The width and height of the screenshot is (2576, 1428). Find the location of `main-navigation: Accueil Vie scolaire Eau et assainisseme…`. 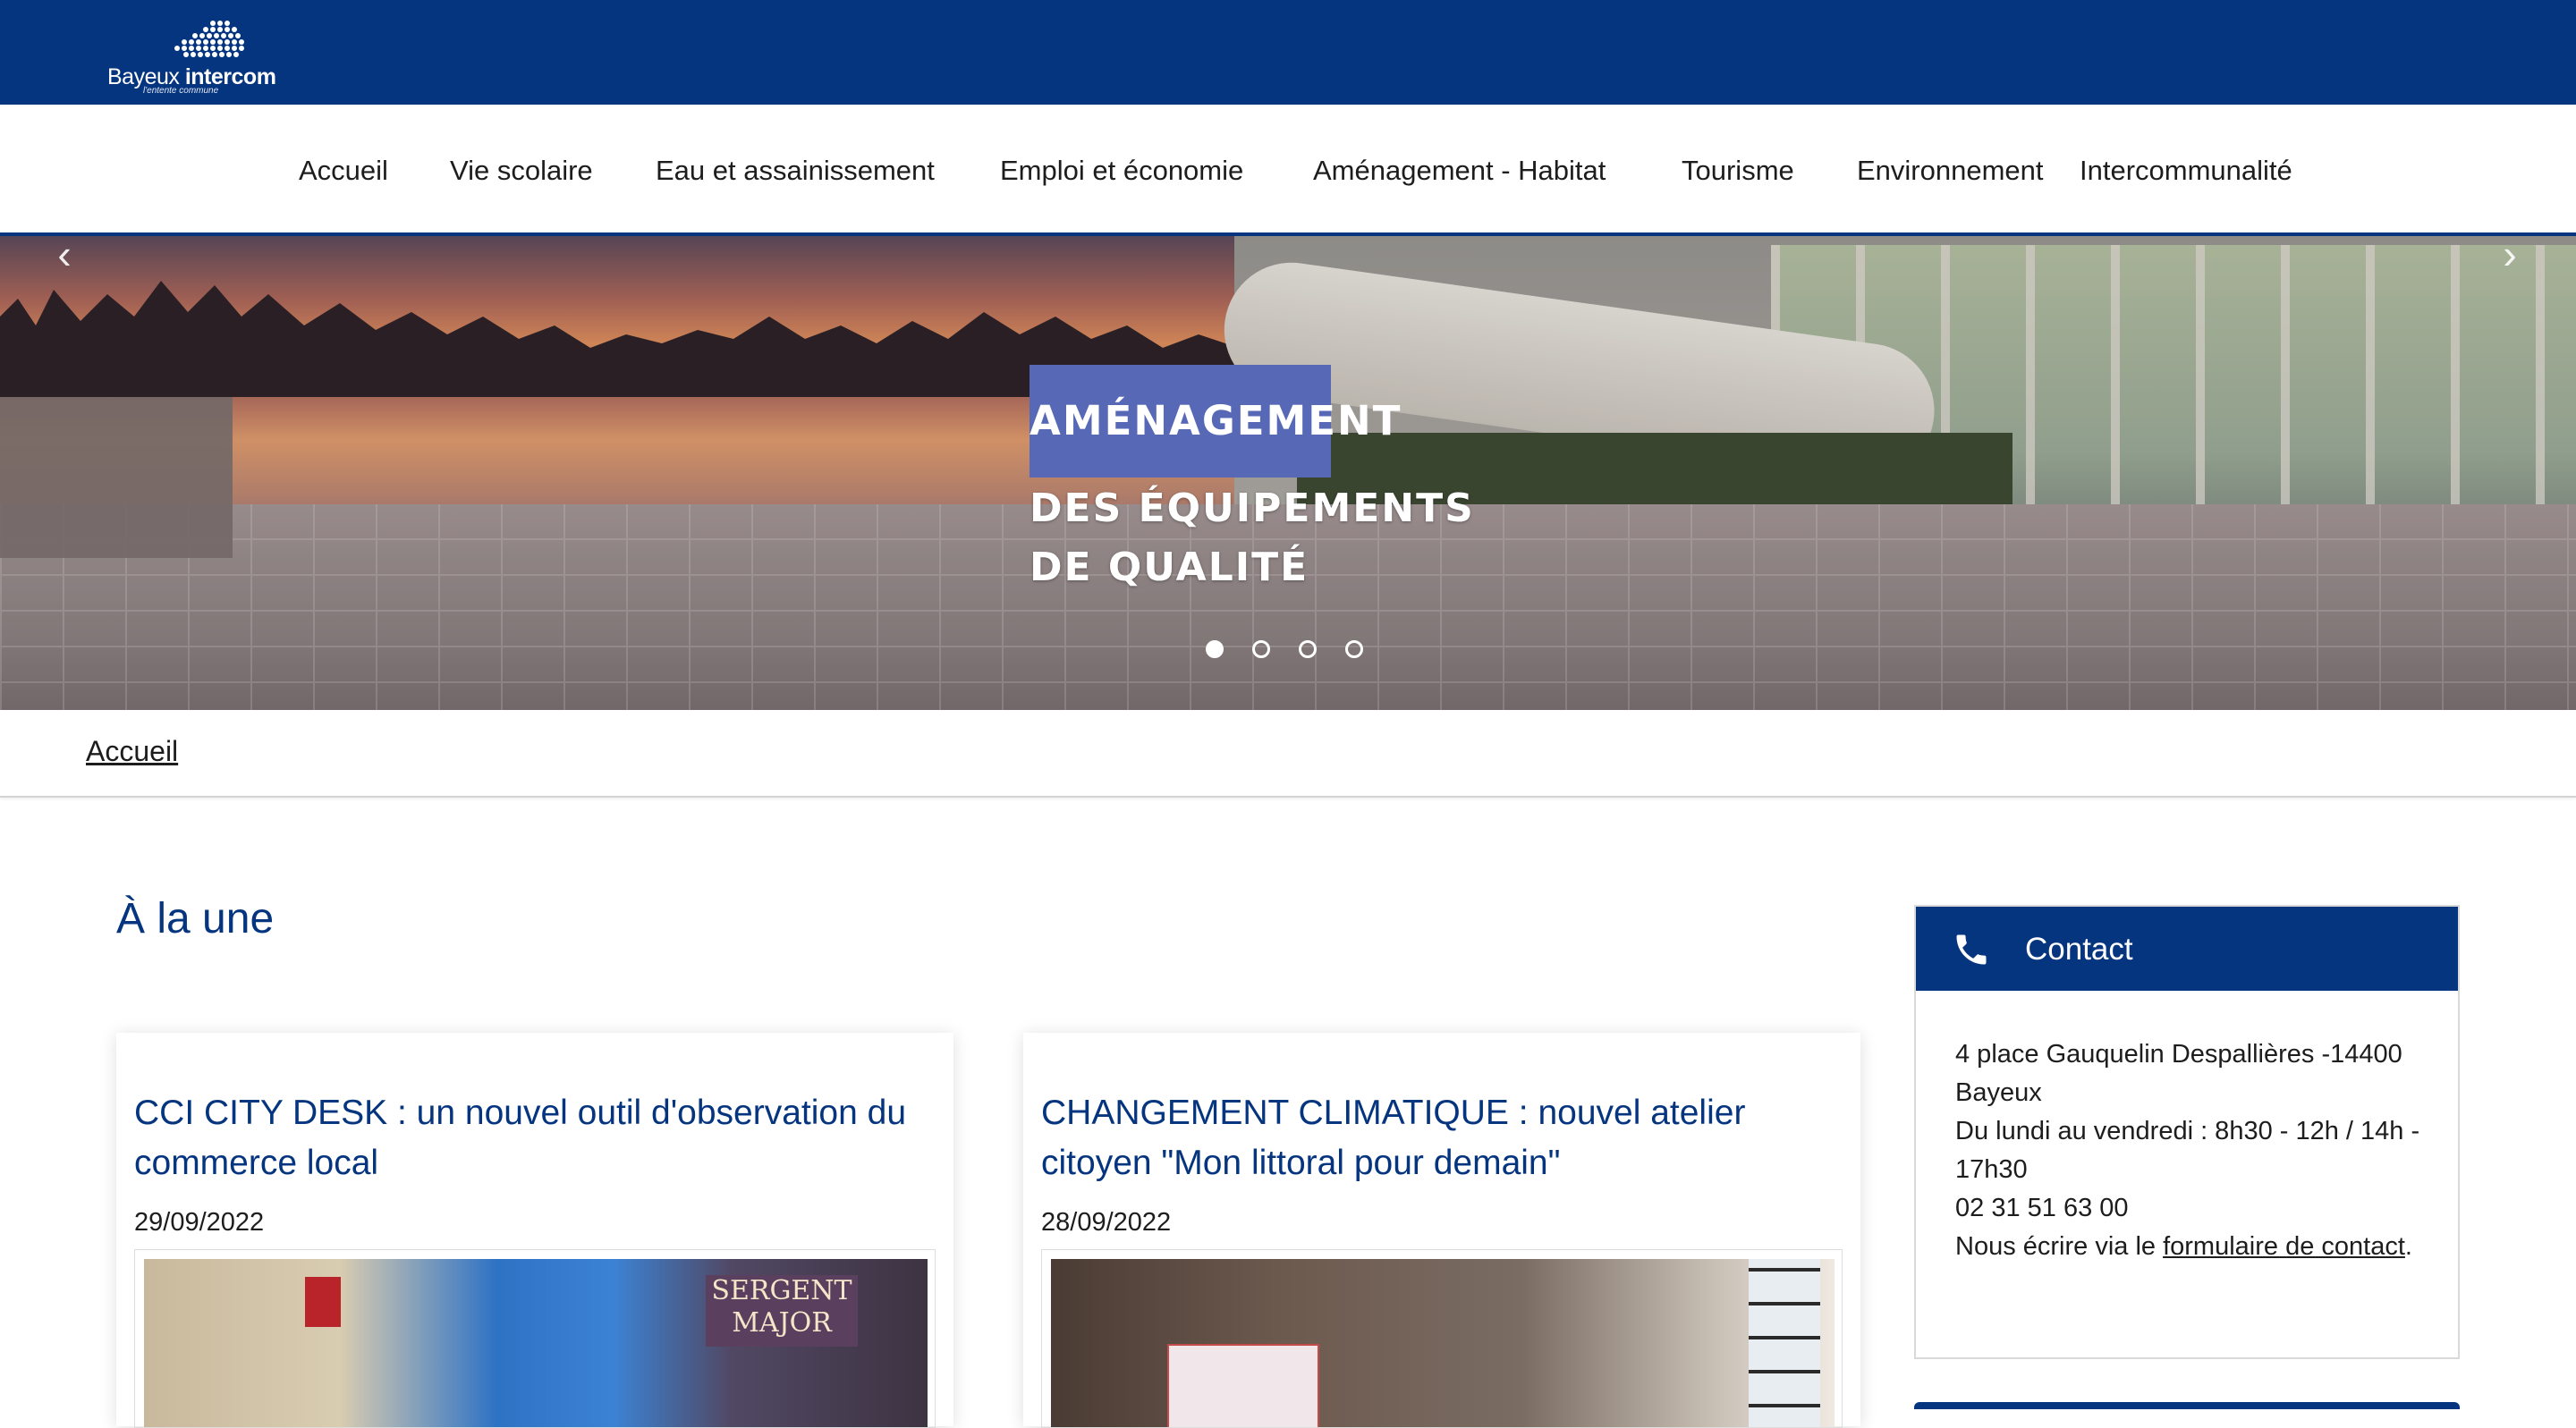

main-navigation: Accueil Vie scolaire Eau et assainisseme… is located at coordinates (1288, 169).